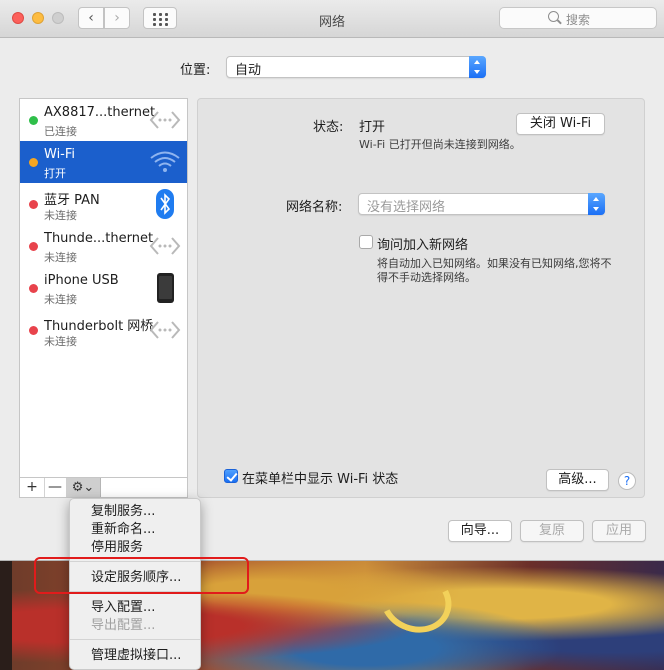  What do you see at coordinates (553, 16) in the screenshot?
I see `search-icon` at bounding box center [553, 16].